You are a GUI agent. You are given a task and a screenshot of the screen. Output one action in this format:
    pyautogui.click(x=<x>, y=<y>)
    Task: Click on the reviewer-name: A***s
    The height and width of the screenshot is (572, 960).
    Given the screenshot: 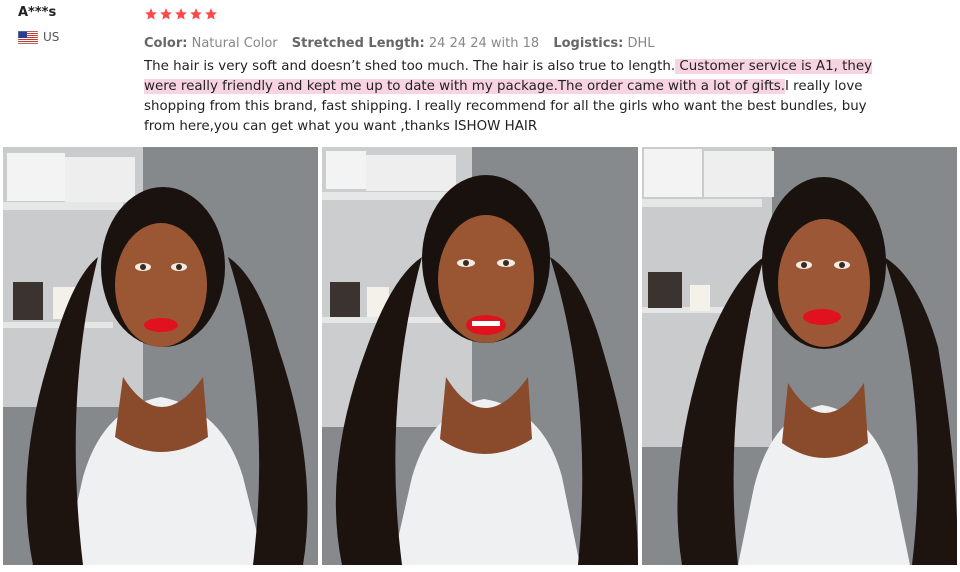 What is the action you would take?
    pyautogui.click(x=37, y=12)
    